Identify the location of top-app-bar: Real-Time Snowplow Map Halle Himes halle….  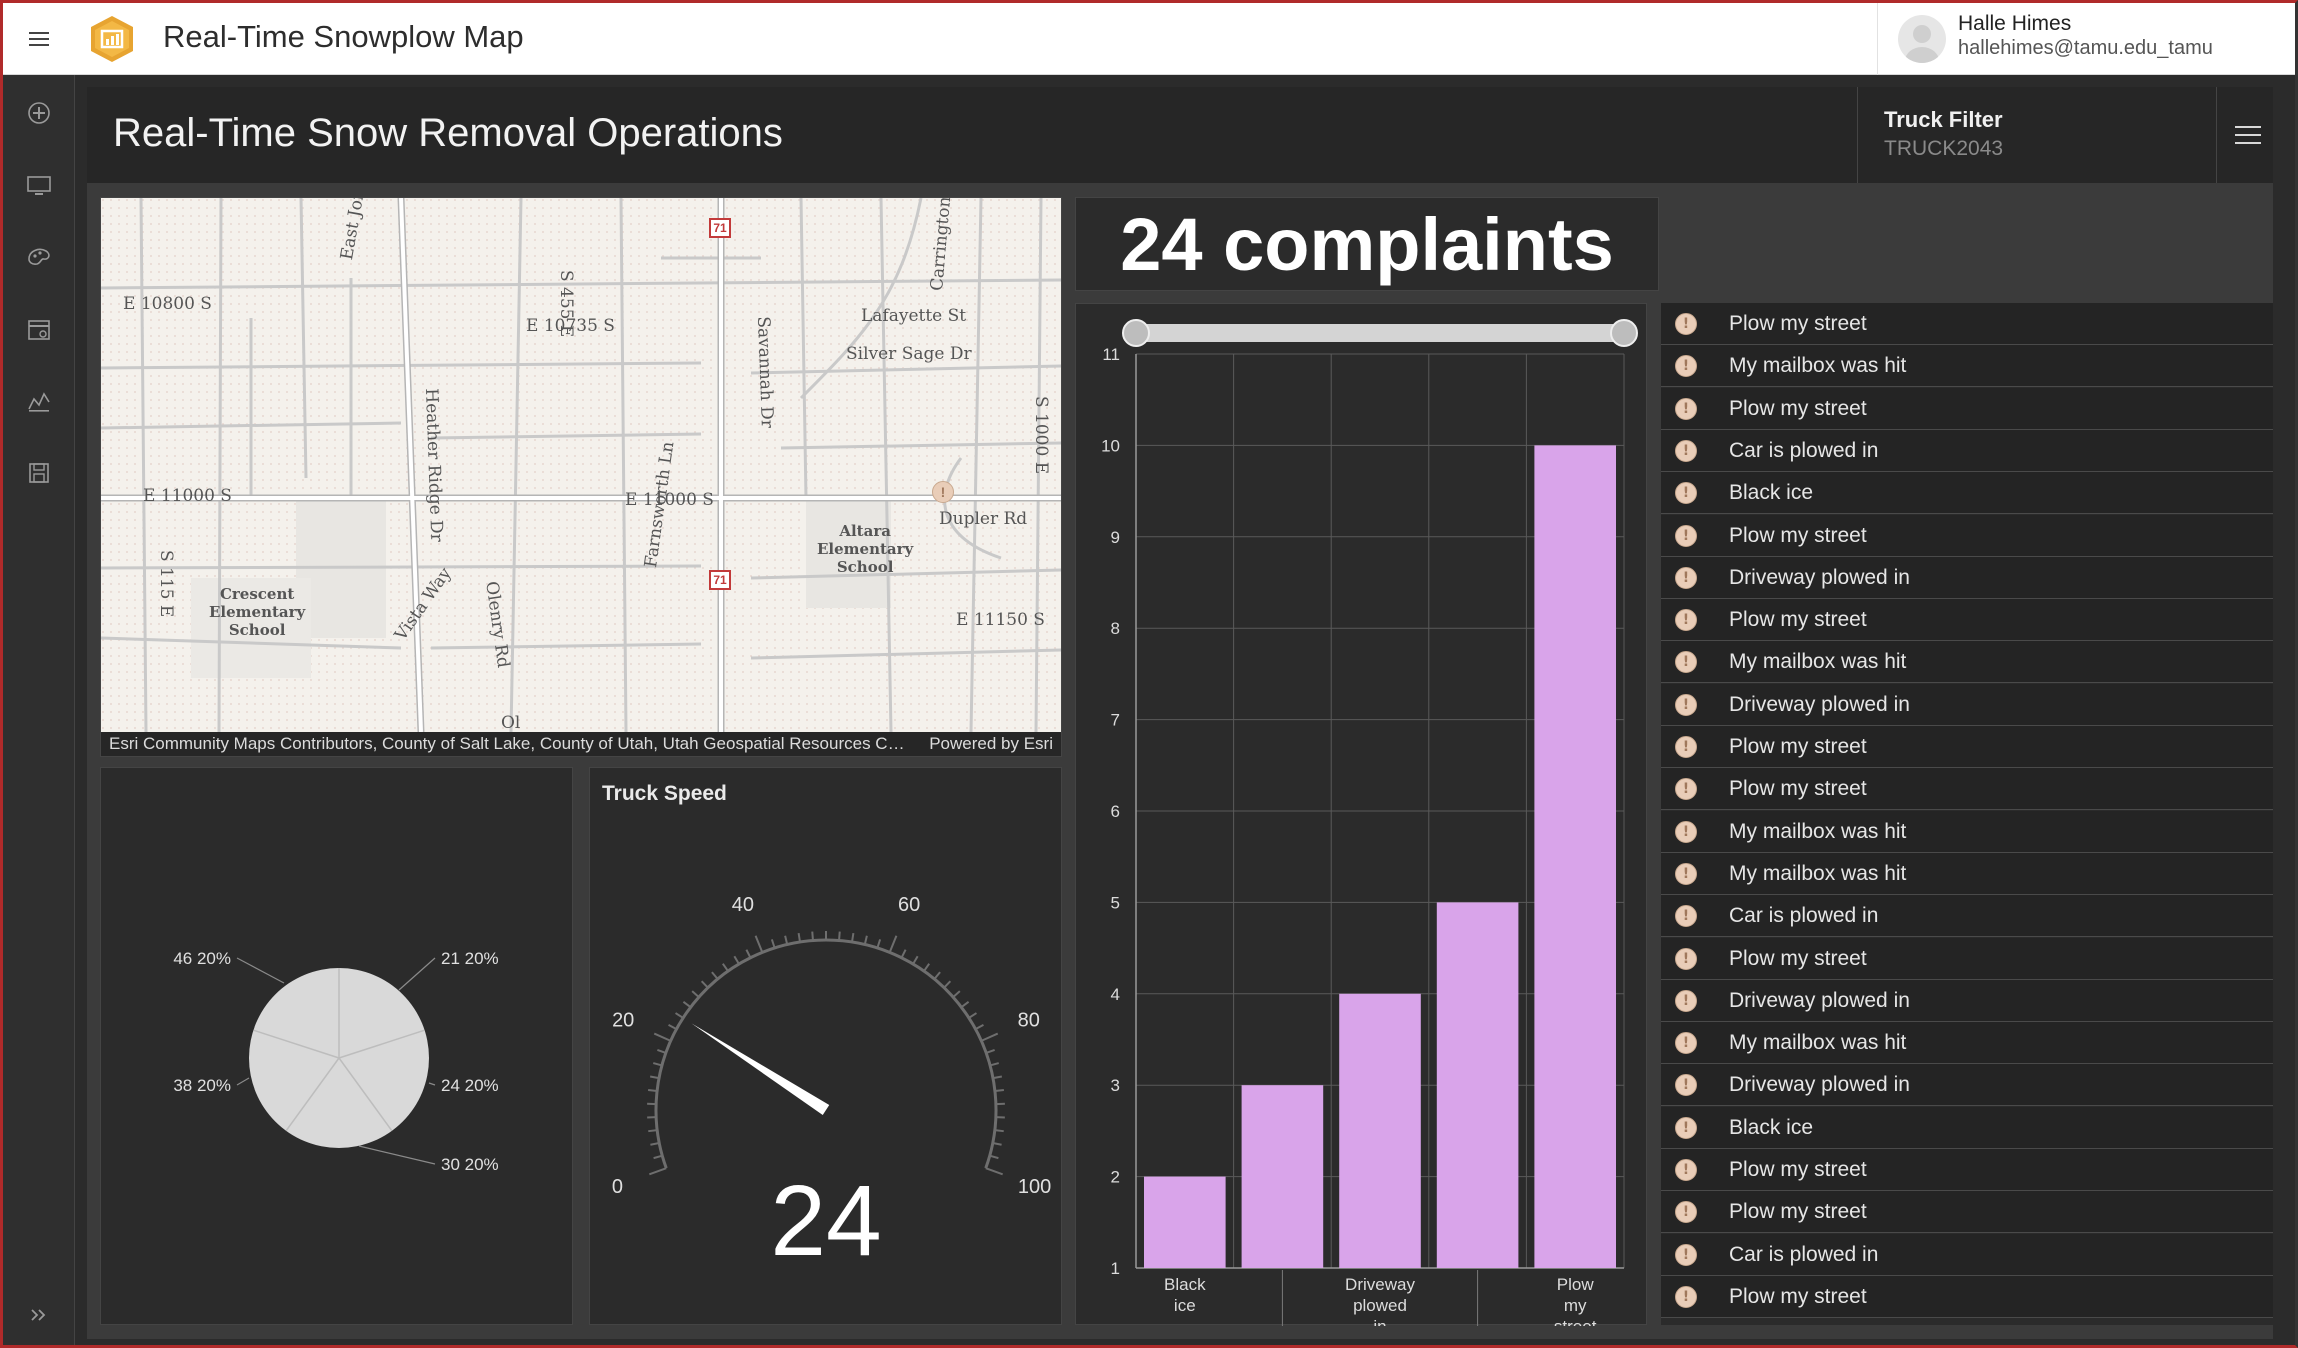
(1149, 39).